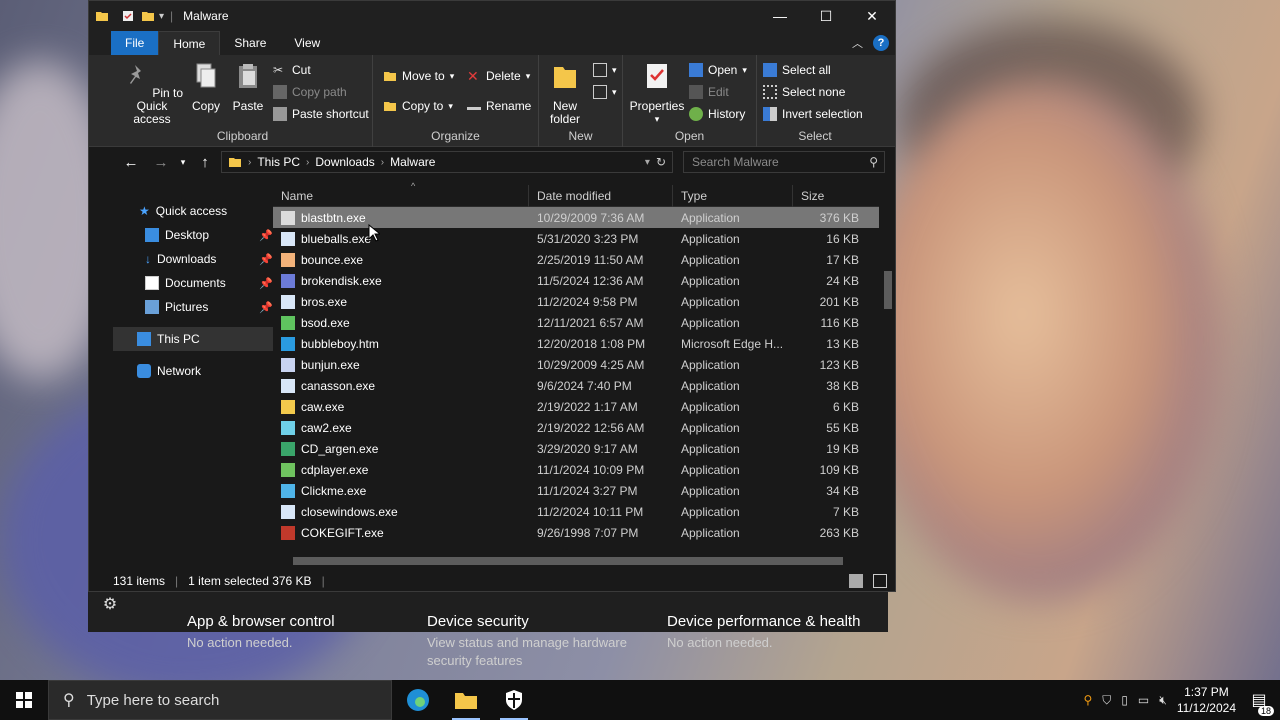 The height and width of the screenshot is (720, 1280). What do you see at coordinates (797, 70) in the screenshot?
I see `select-all-button: Select all` at bounding box center [797, 70].